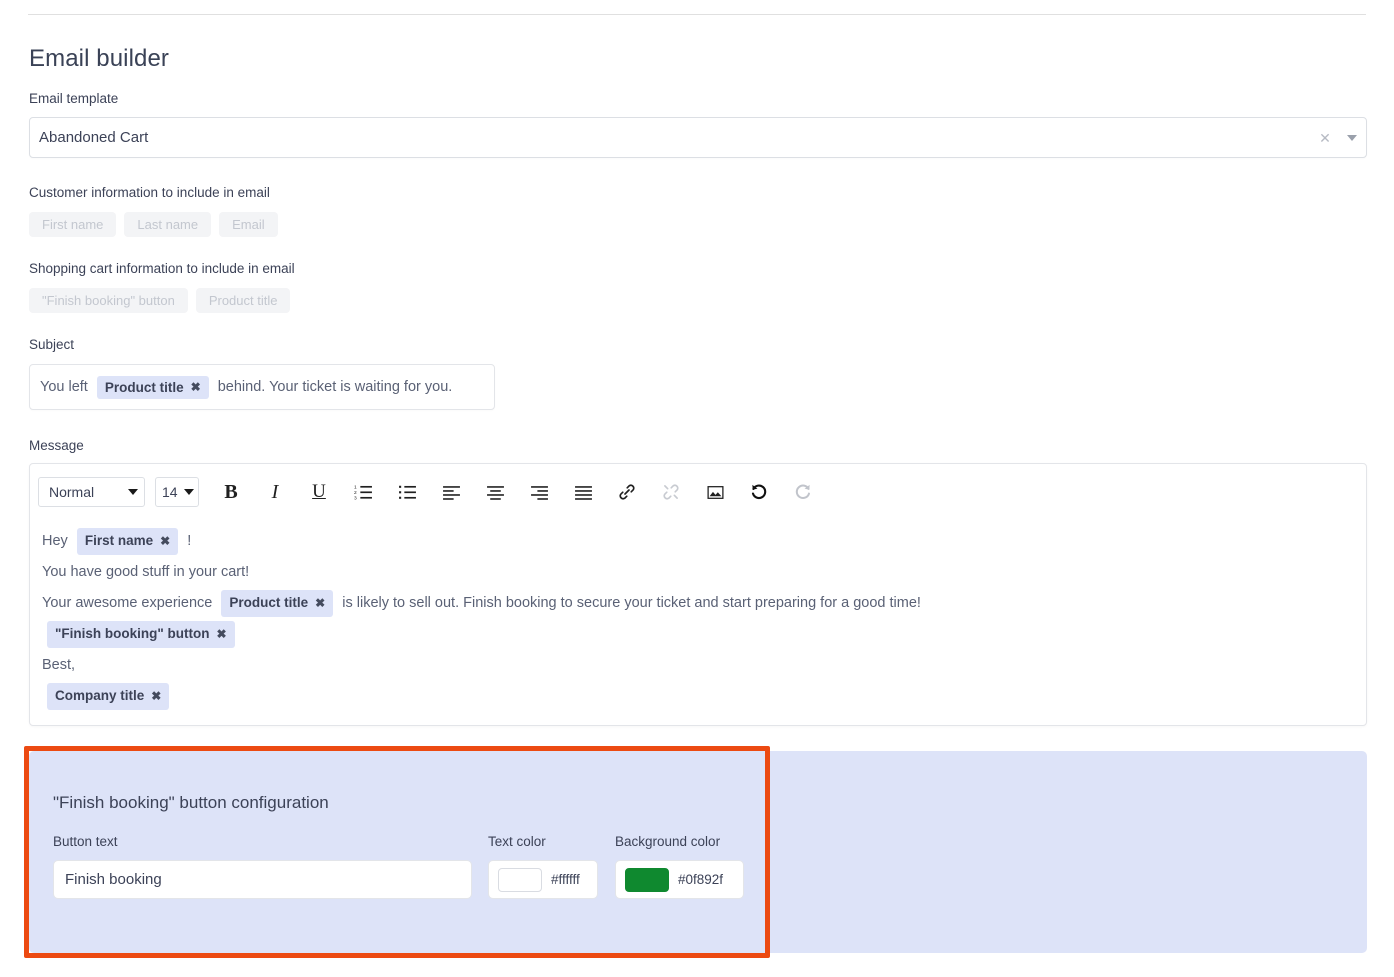  Describe the element at coordinates (85, 841) in the screenshot. I see `button-text-label: Button text` at that location.